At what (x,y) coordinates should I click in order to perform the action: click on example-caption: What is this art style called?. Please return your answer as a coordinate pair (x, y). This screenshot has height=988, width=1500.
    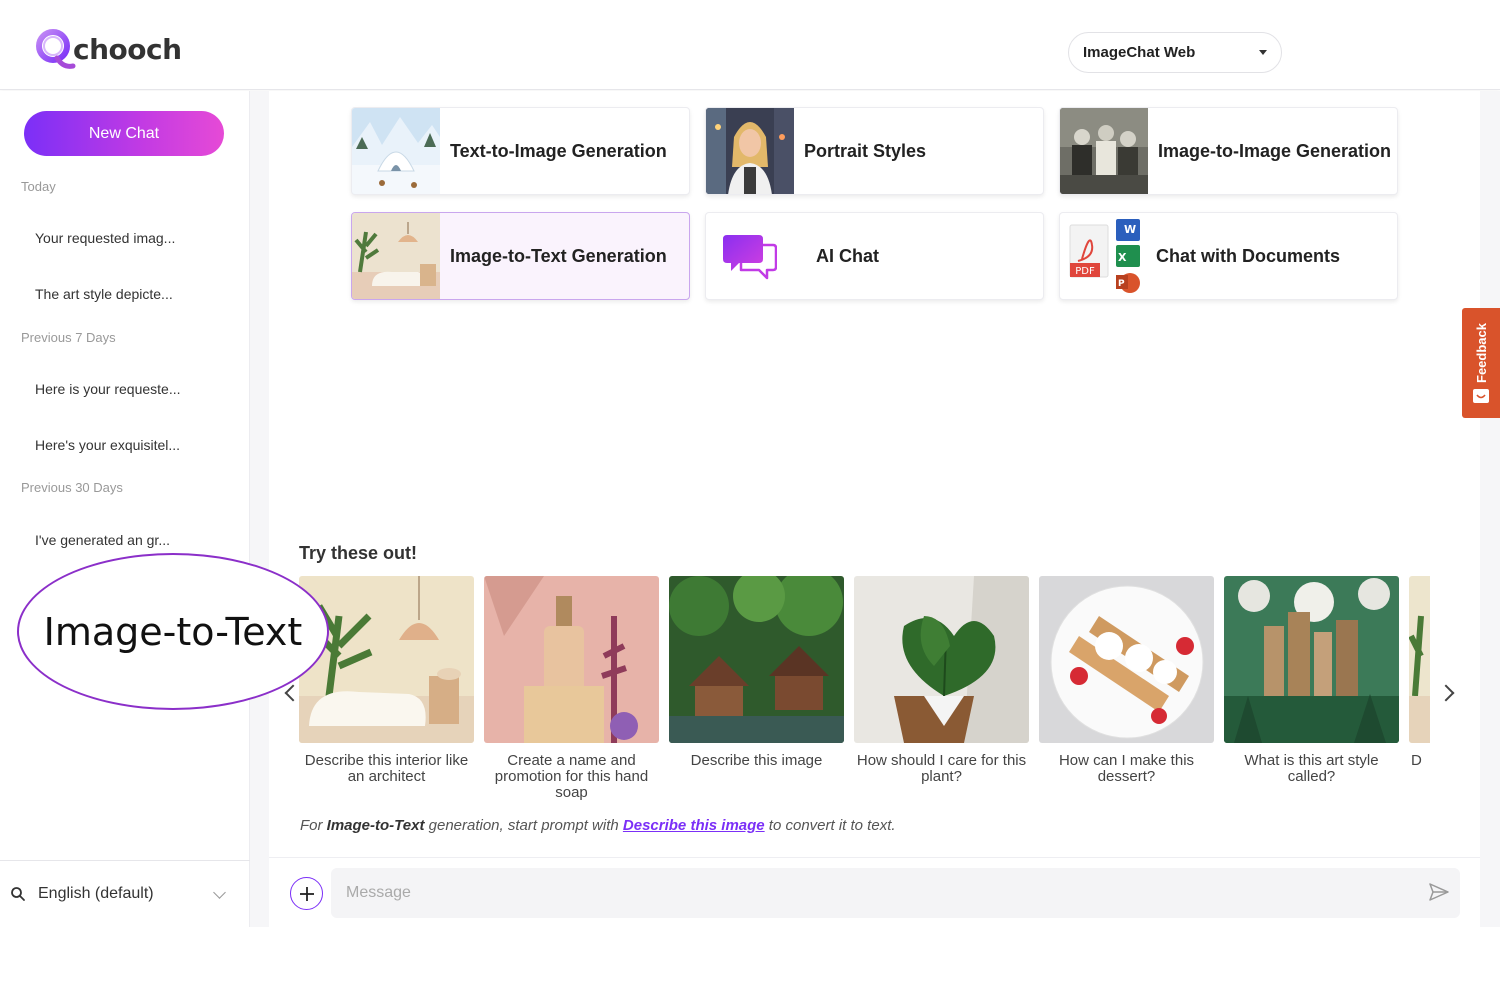
    Looking at the image, I should click on (1311, 768).